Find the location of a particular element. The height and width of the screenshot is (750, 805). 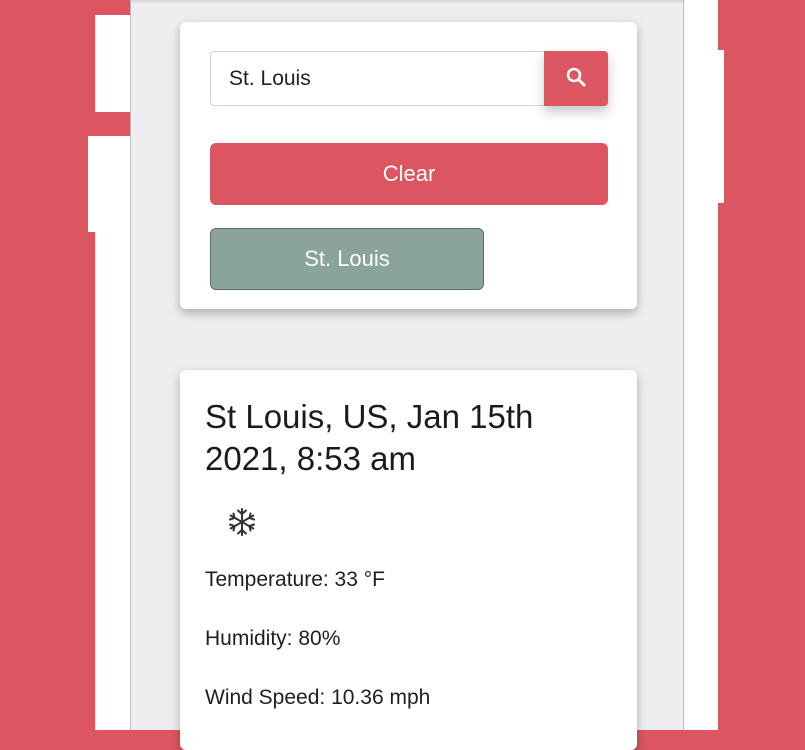

humidity-text: Humidity: 80% is located at coordinates (273, 638).